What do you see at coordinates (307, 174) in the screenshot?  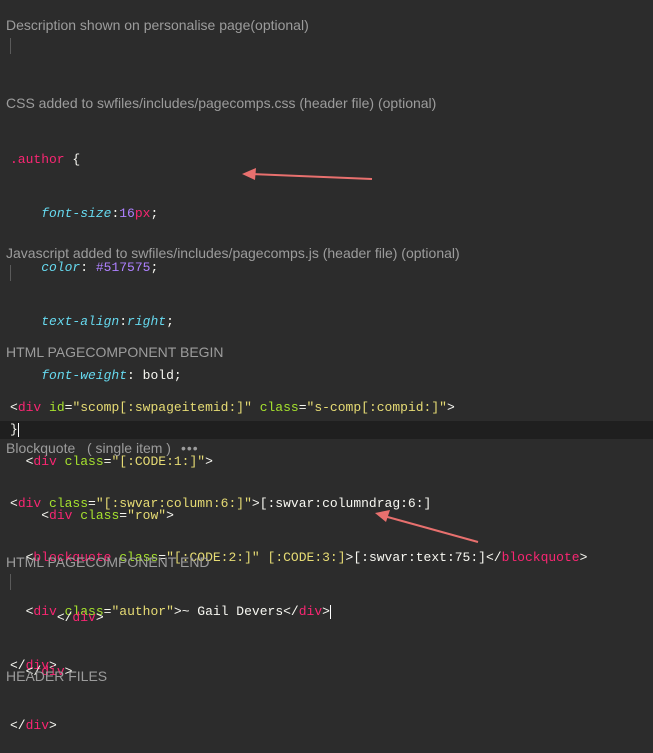 I see `annotation-arrow-css` at bounding box center [307, 174].